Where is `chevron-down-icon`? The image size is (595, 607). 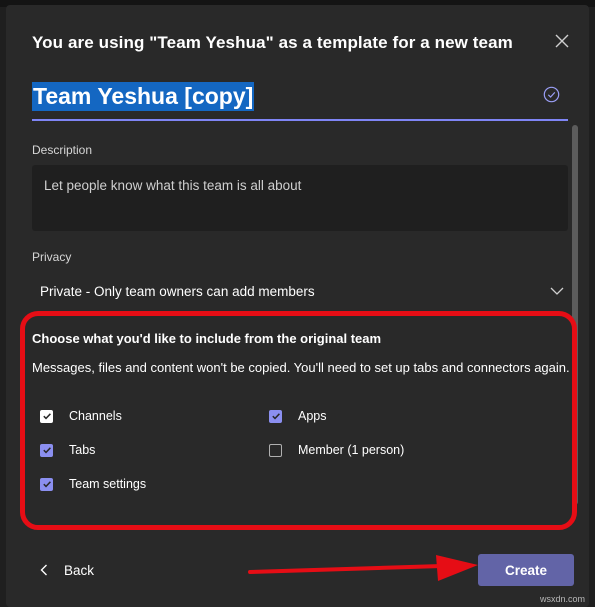 chevron-down-icon is located at coordinates (557, 291).